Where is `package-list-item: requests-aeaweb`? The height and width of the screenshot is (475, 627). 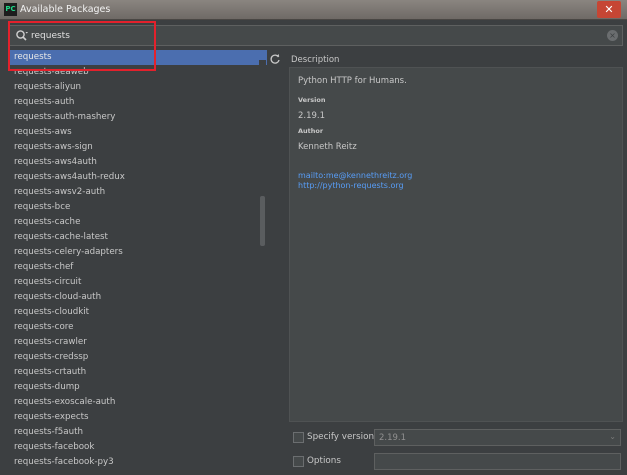 package-list-item: requests-aeaweb is located at coordinates (137, 72).